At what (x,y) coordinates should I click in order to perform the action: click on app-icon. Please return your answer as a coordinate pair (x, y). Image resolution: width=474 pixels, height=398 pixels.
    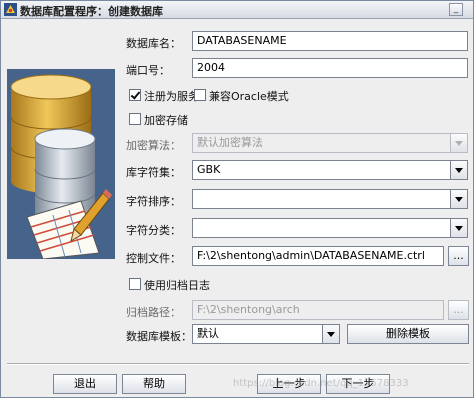
    Looking at the image, I should click on (10, 9).